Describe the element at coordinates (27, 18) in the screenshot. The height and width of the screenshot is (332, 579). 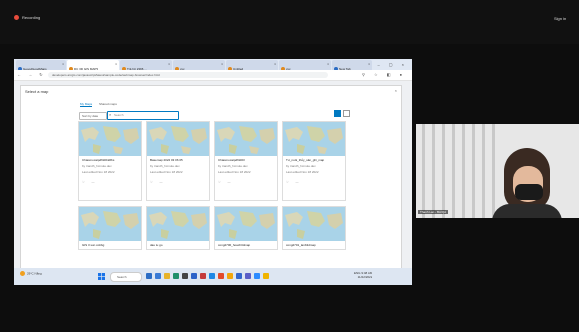
I see `recording-indicator: Recording` at that location.